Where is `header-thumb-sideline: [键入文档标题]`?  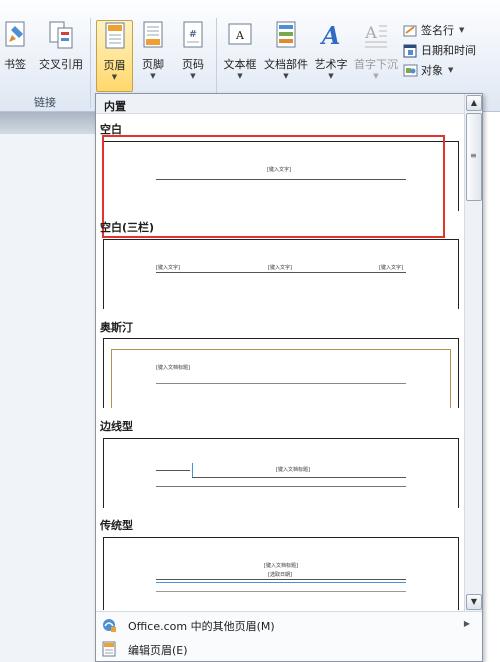 header-thumb-sideline: [键入文档标题] is located at coordinates (281, 473).